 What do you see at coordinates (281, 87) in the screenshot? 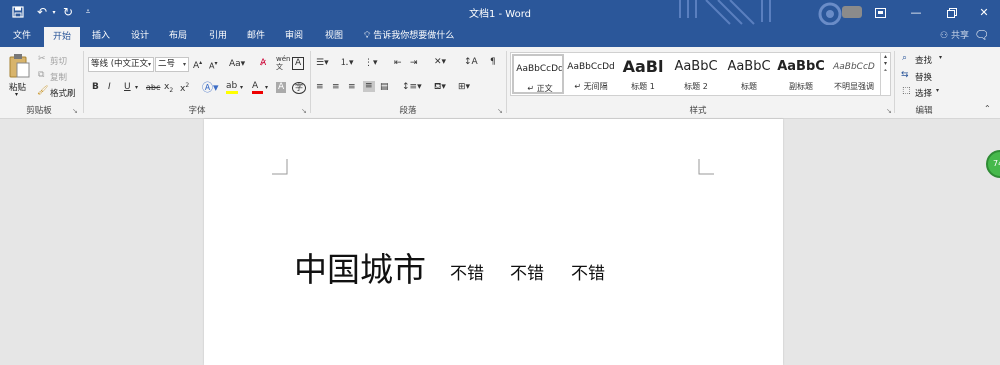
I see `character-shading-icon: A` at bounding box center [281, 87].